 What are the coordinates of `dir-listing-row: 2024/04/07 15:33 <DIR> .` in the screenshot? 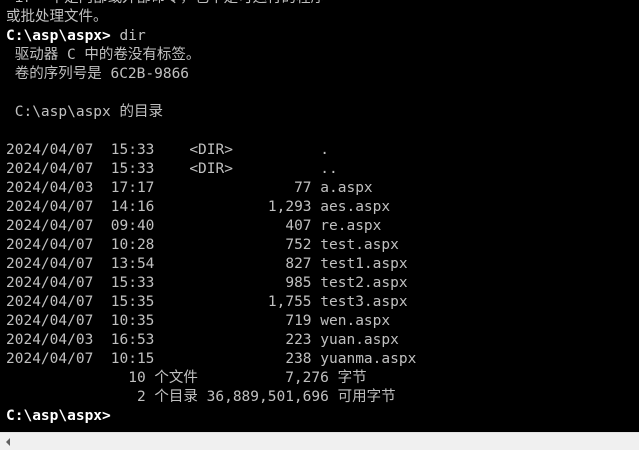 It's located at (168, 150).